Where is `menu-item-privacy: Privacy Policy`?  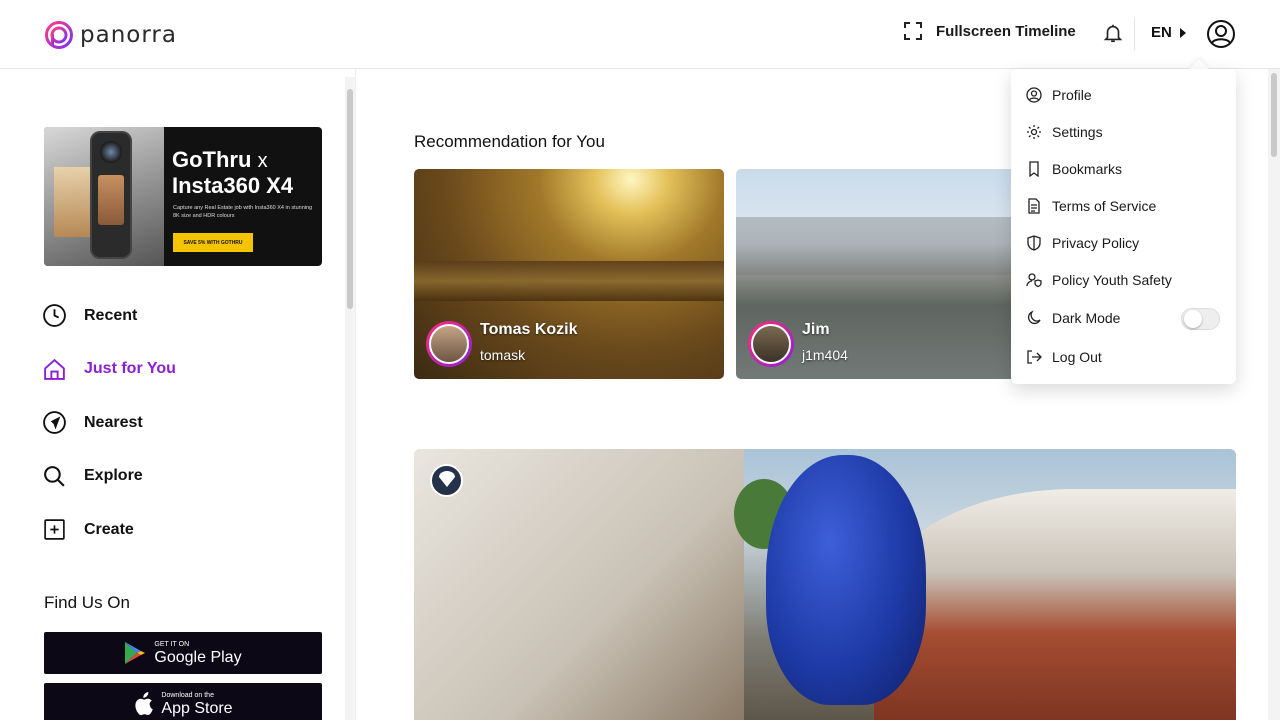
menu-item-privacy: Privacy Policy is located at coordinates (1082, 243).